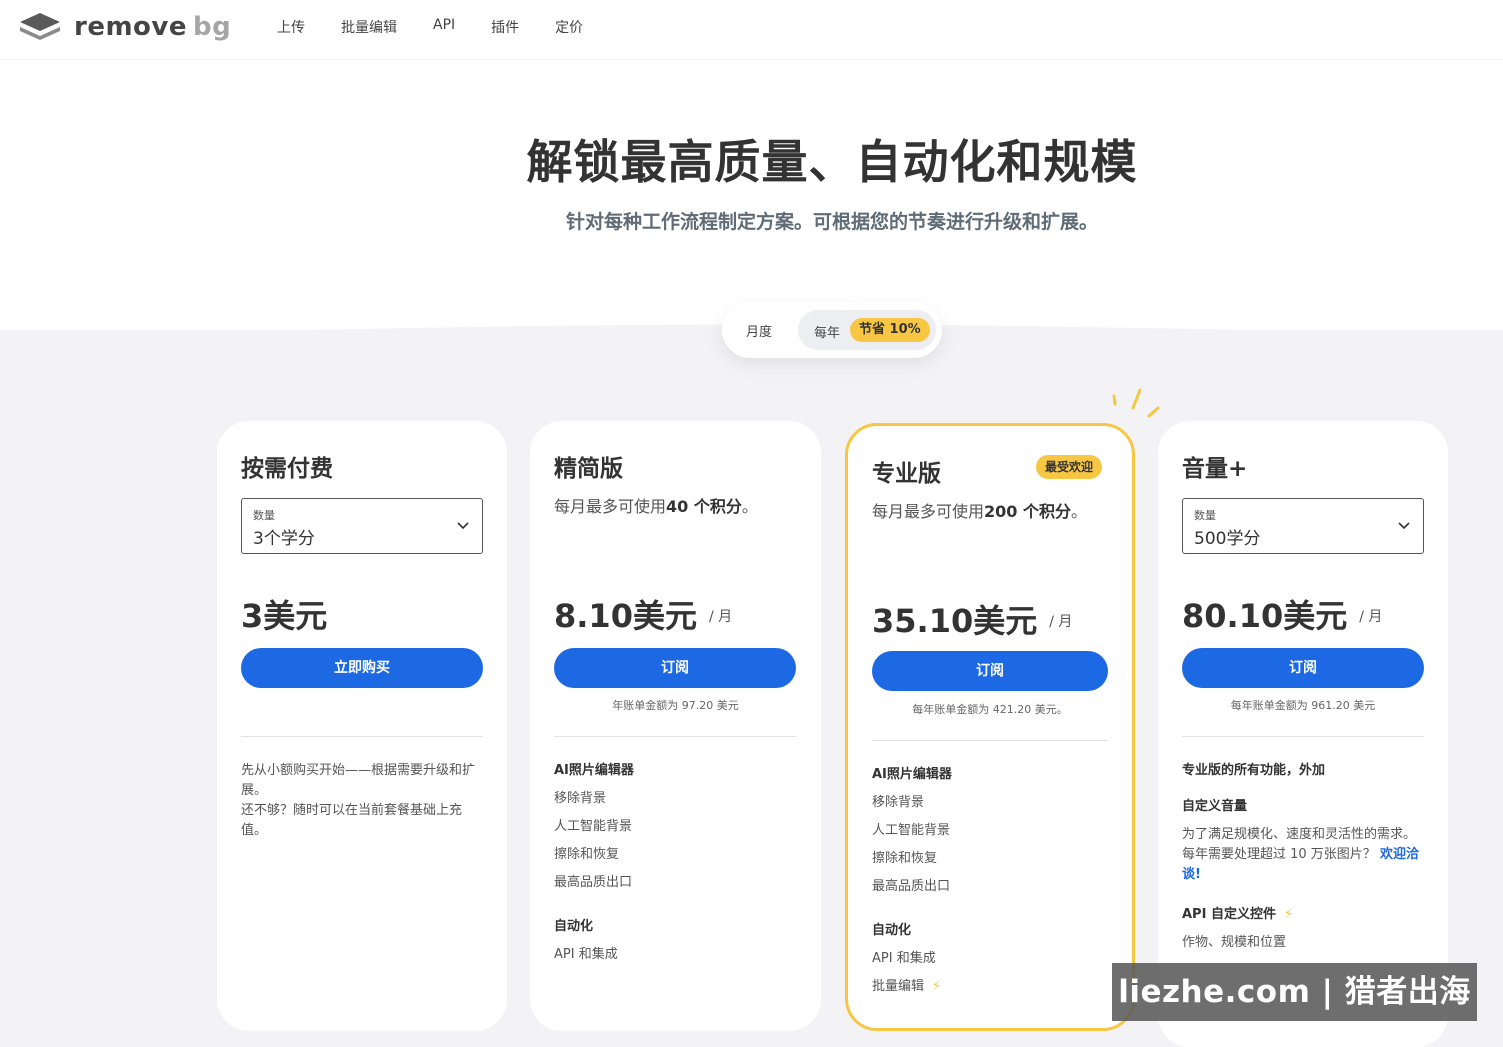 The image size is (1503, 1047). I want to click on plan-price: 35.10美元 / 月, so click(972, 621).